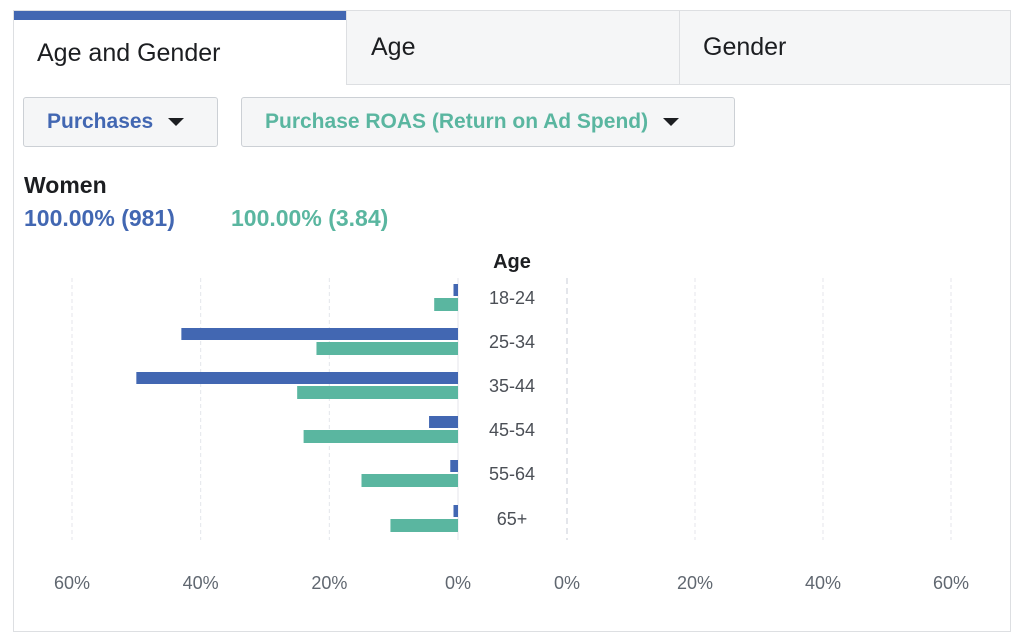 This screenshot has height=644, width=1024. What do you see at coordinates (512, 342) in the screenshot?
I see `category-label: 25-34` at bounding box center [512, 342].